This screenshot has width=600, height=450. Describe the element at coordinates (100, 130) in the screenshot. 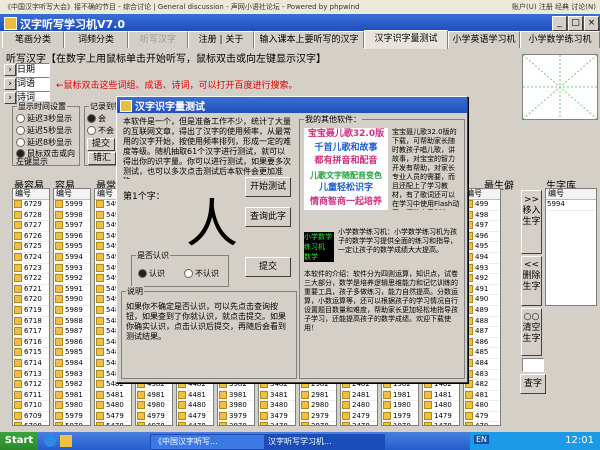

I see `record-not-know-option: 不会` at that location.